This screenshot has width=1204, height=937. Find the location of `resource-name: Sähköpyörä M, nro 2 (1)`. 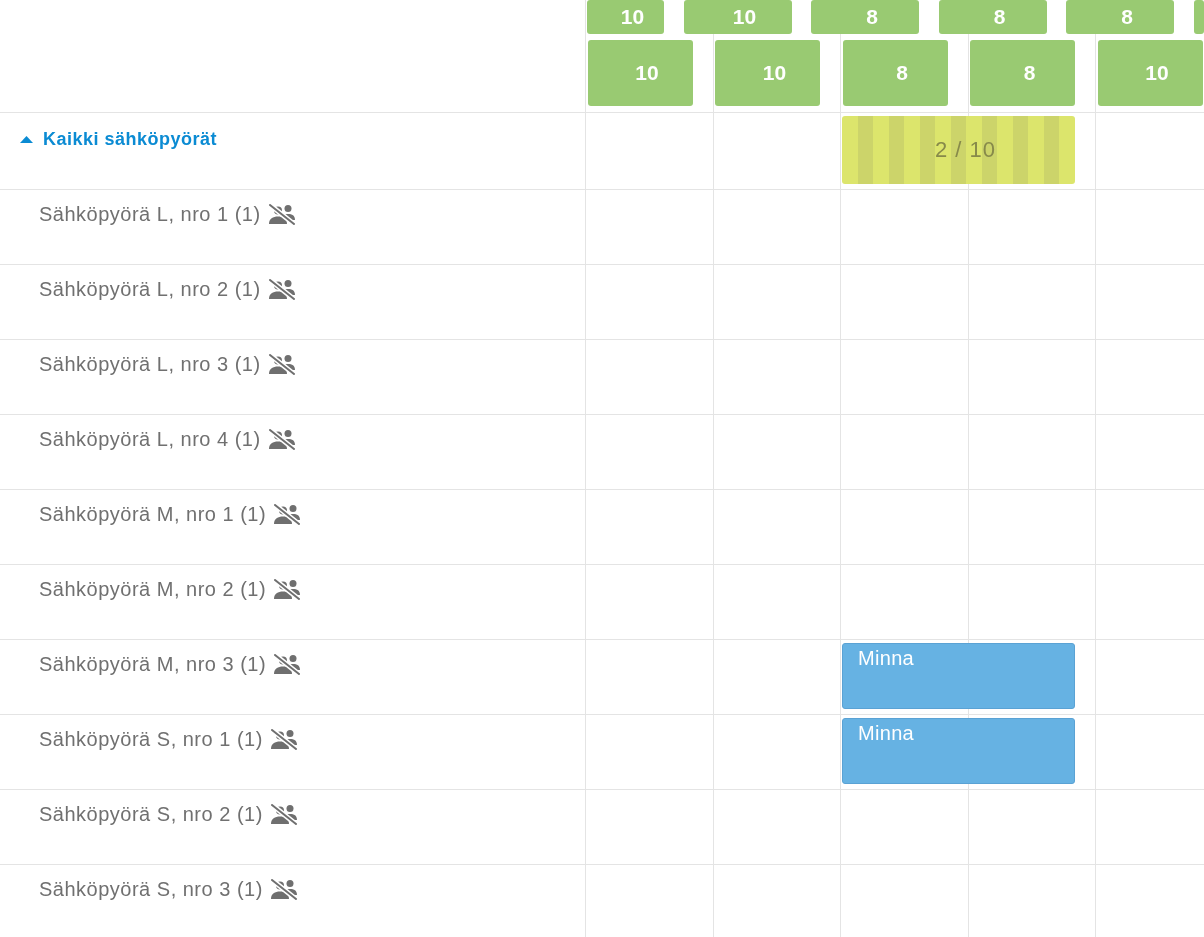

resource-name: Sähköpyörä M, nro 2 (1) is located at coordinates (153, 589).